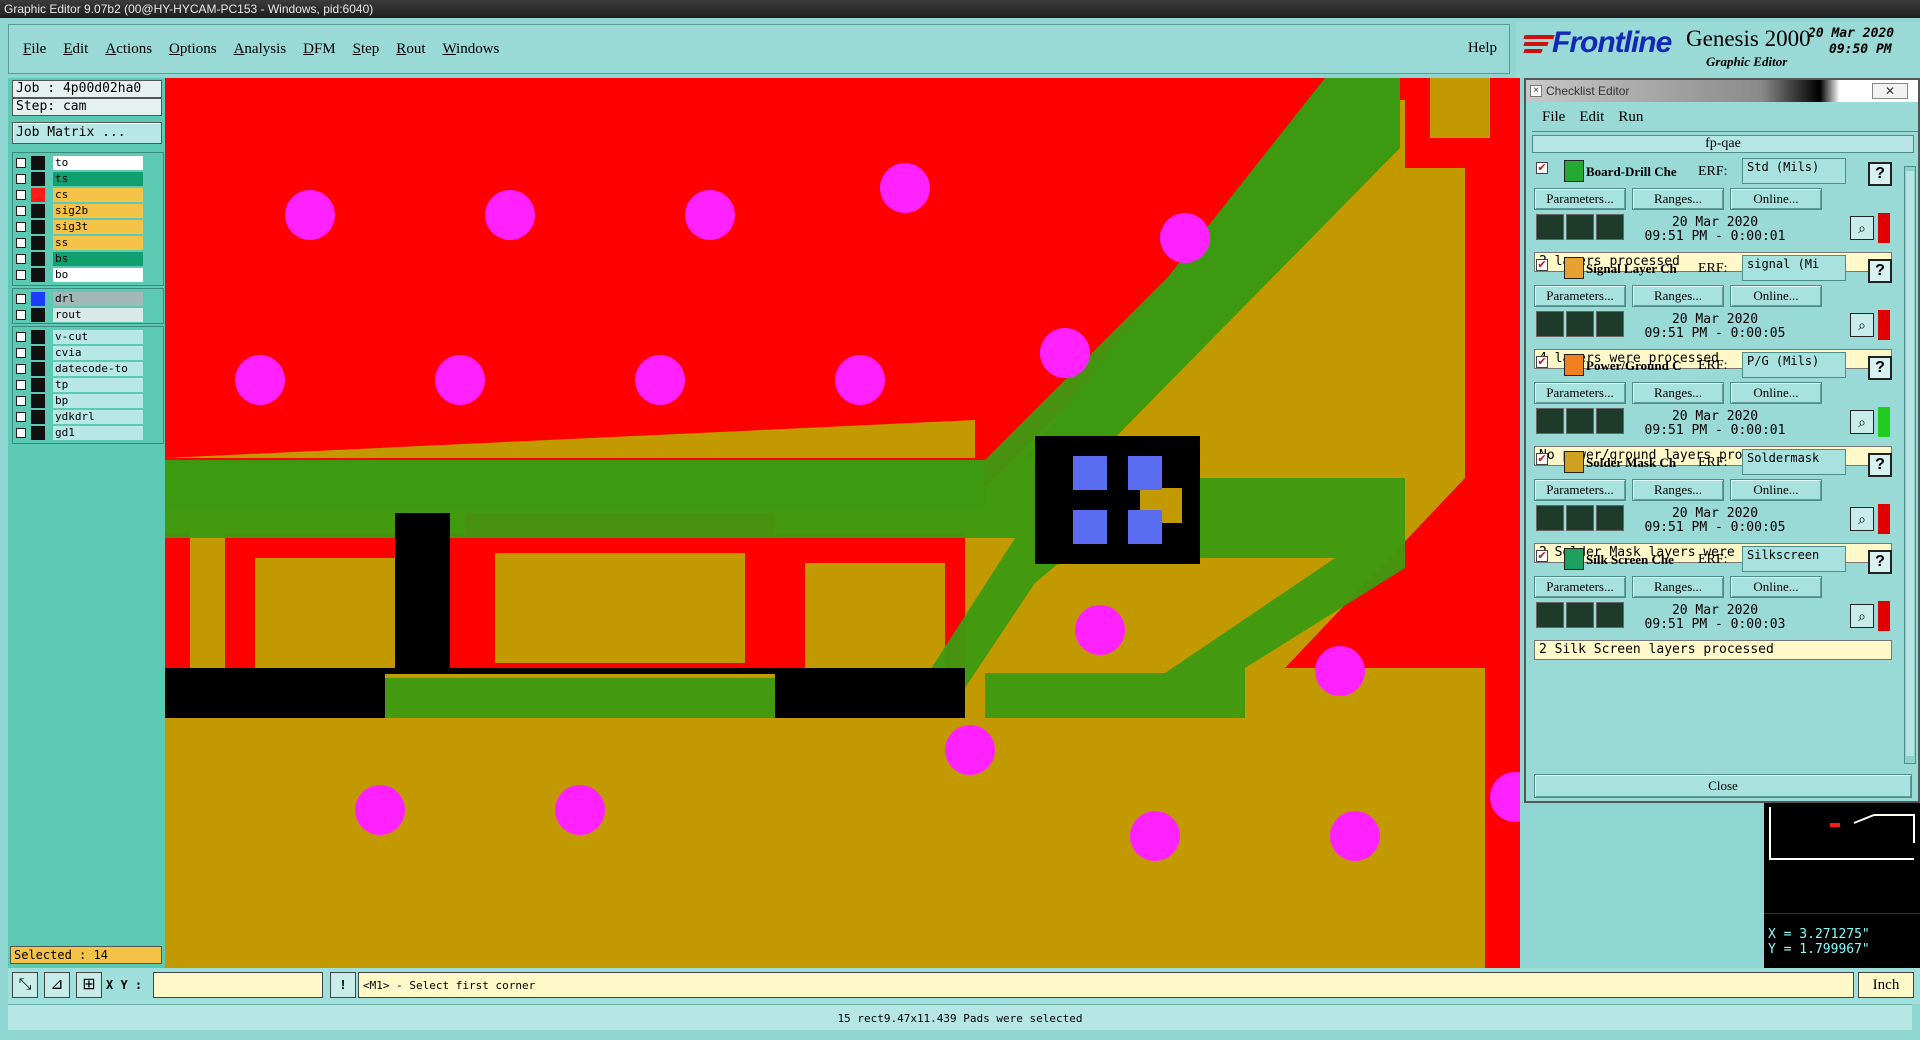 The width and height of the screenshot is (1920, 1040). Describe the element at coordinates (366, 49) in the screenshot. I see `menu-step: Step` at that location.